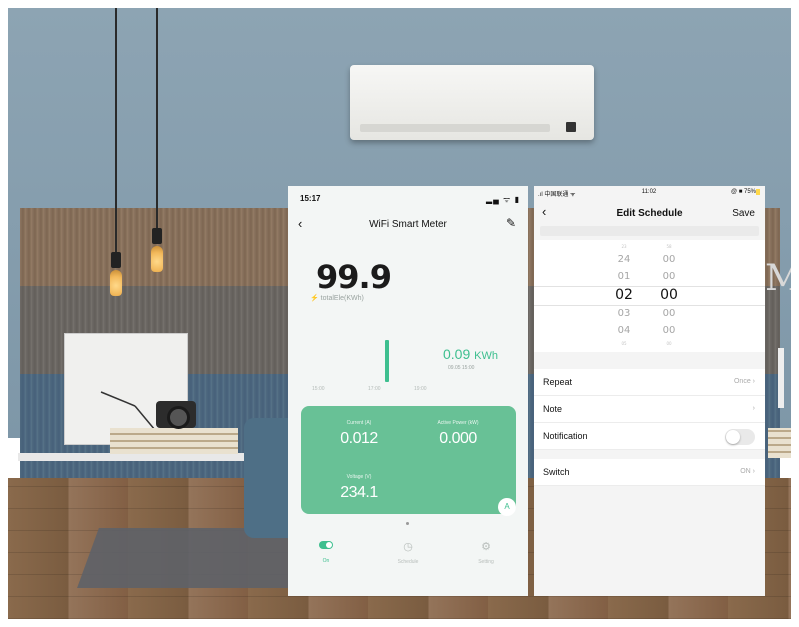 This screenshot has height=627, width=799. What do you see at coordinates (649, 472) in the screenshot?
I see `switch-row: Switch ON ›` at bounding box center [649, 472].